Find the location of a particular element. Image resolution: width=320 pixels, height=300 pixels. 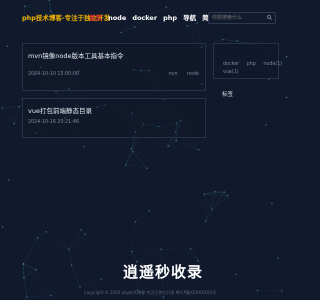

post-title: mvn镜像node版本工具基本指令 is located at coordinates (76, 55).